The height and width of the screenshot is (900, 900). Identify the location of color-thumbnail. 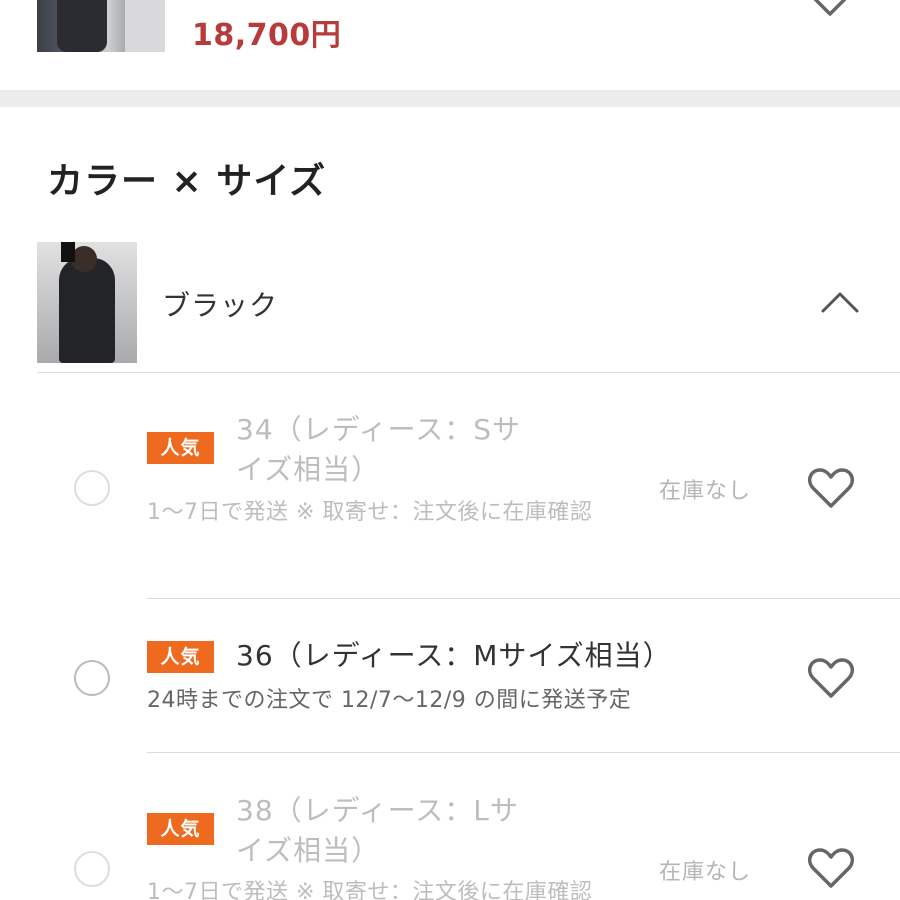
(87, 302).